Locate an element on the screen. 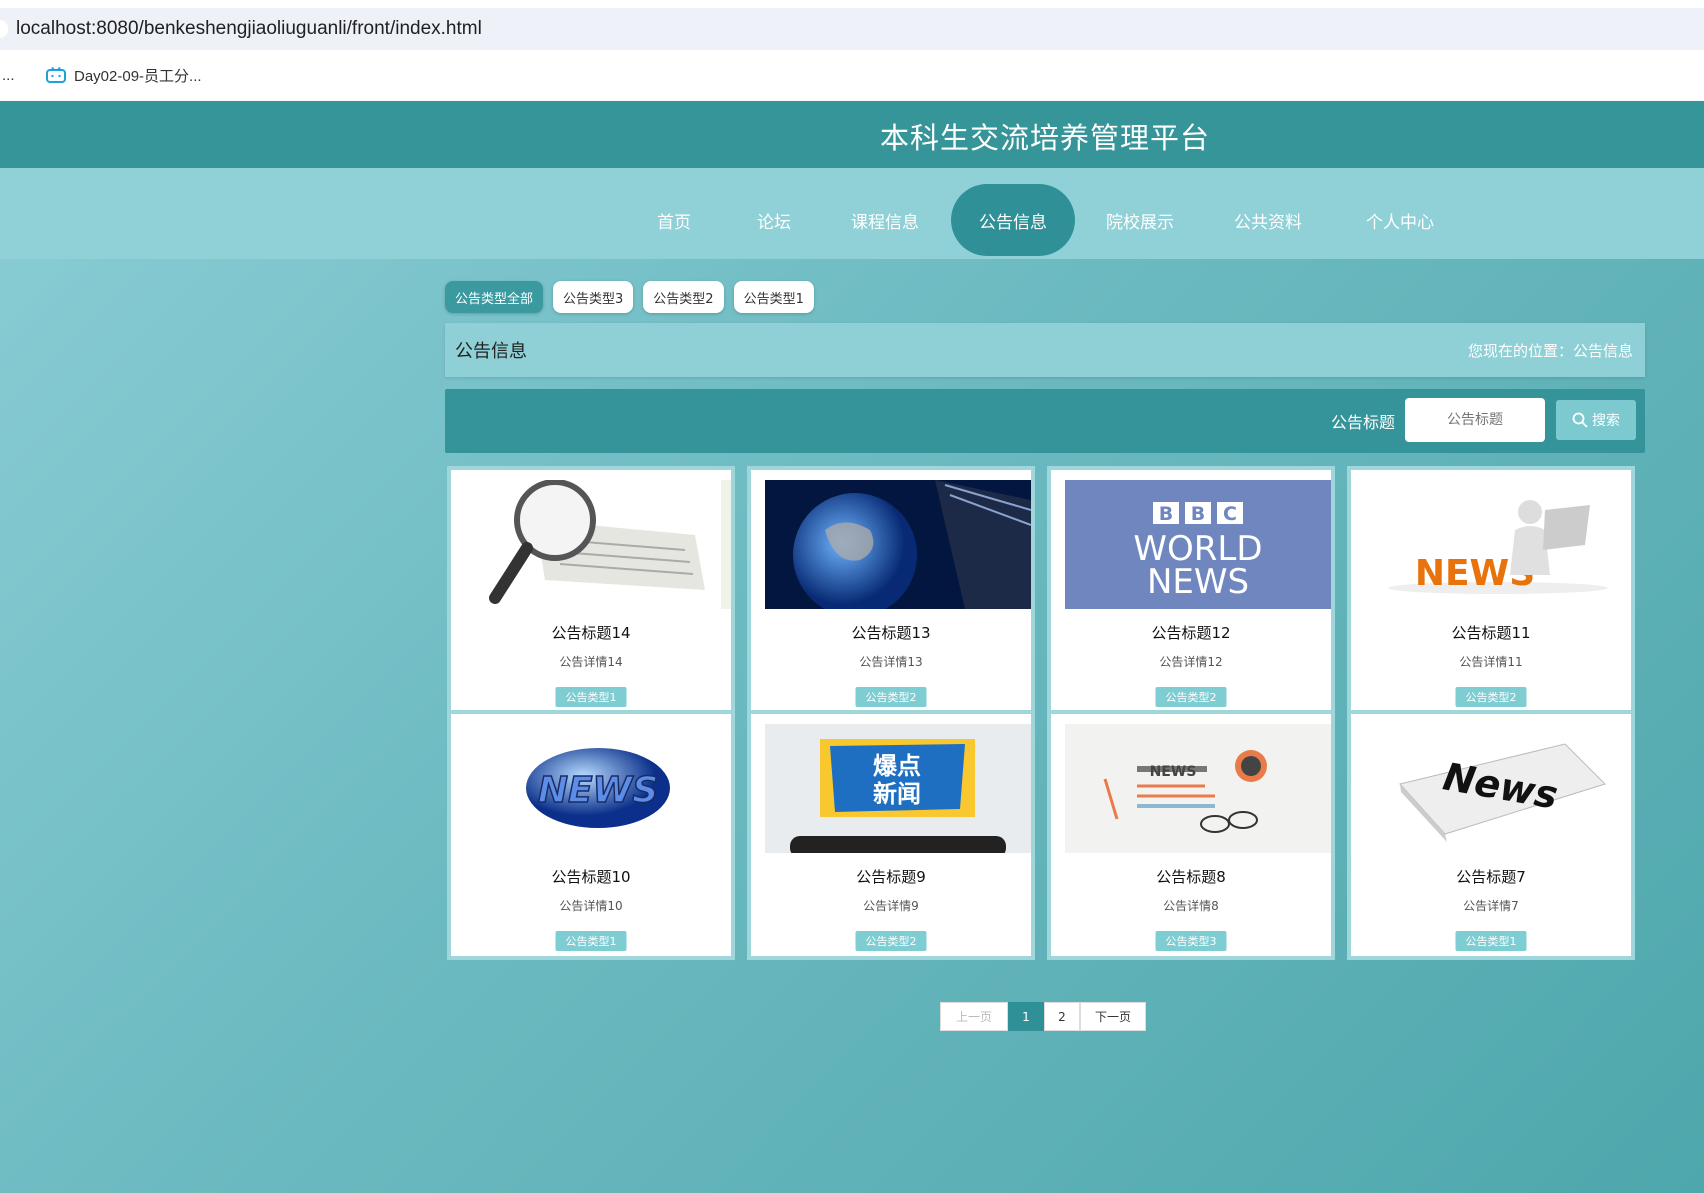 This screenshot has height=1193, width=1704. card-desc: 公告详情9 is located at coordinates (891, 906).